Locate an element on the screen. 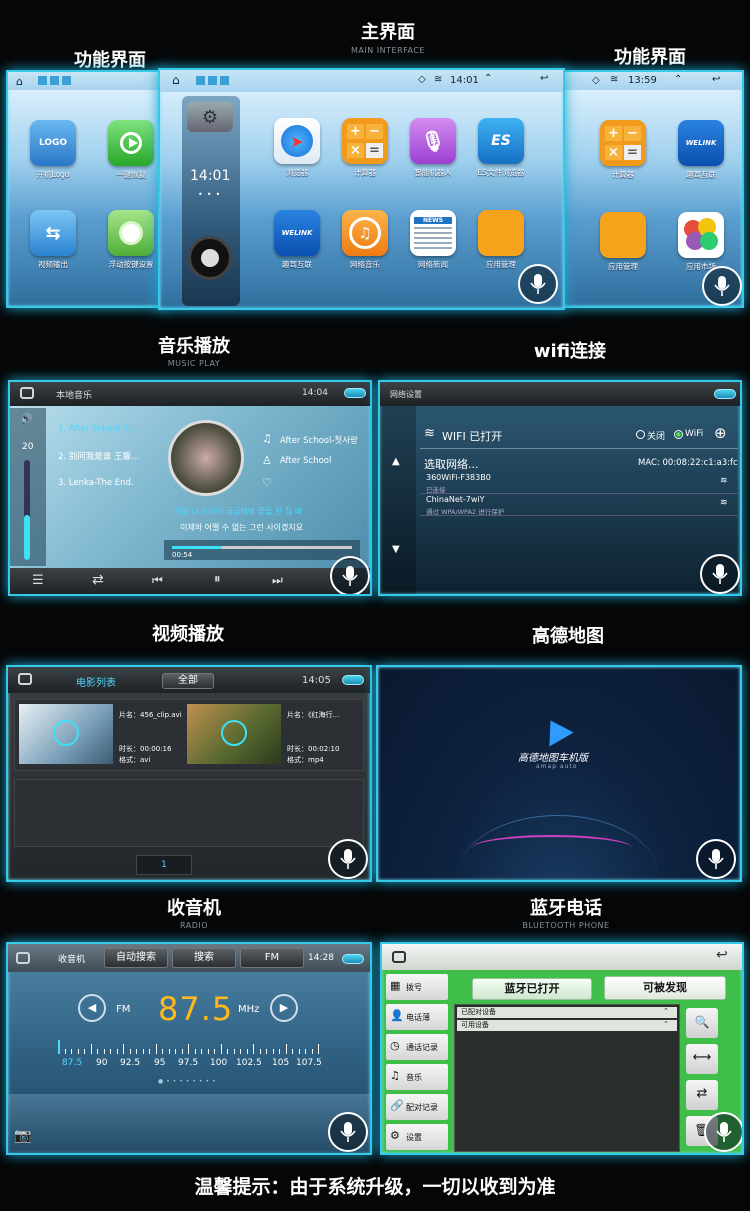 This screenshot has width=750, height=1211. seek-back-button: ◀ is located at coordinates (92, 1008).